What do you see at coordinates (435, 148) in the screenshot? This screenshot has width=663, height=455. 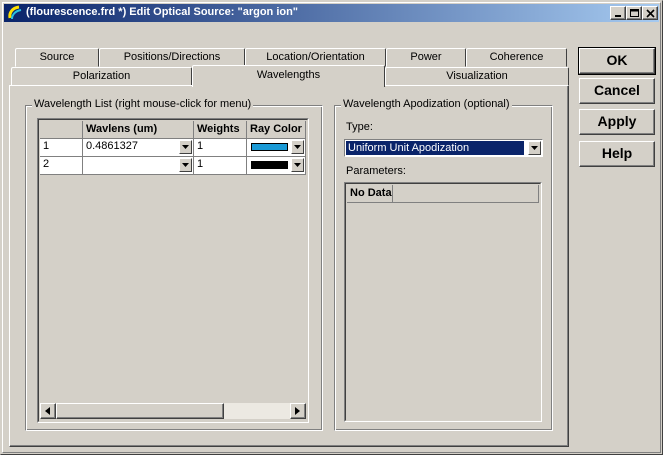 I see `apodization-type-value: Uniform Unit Apodization` at bounding box center [435, 148].